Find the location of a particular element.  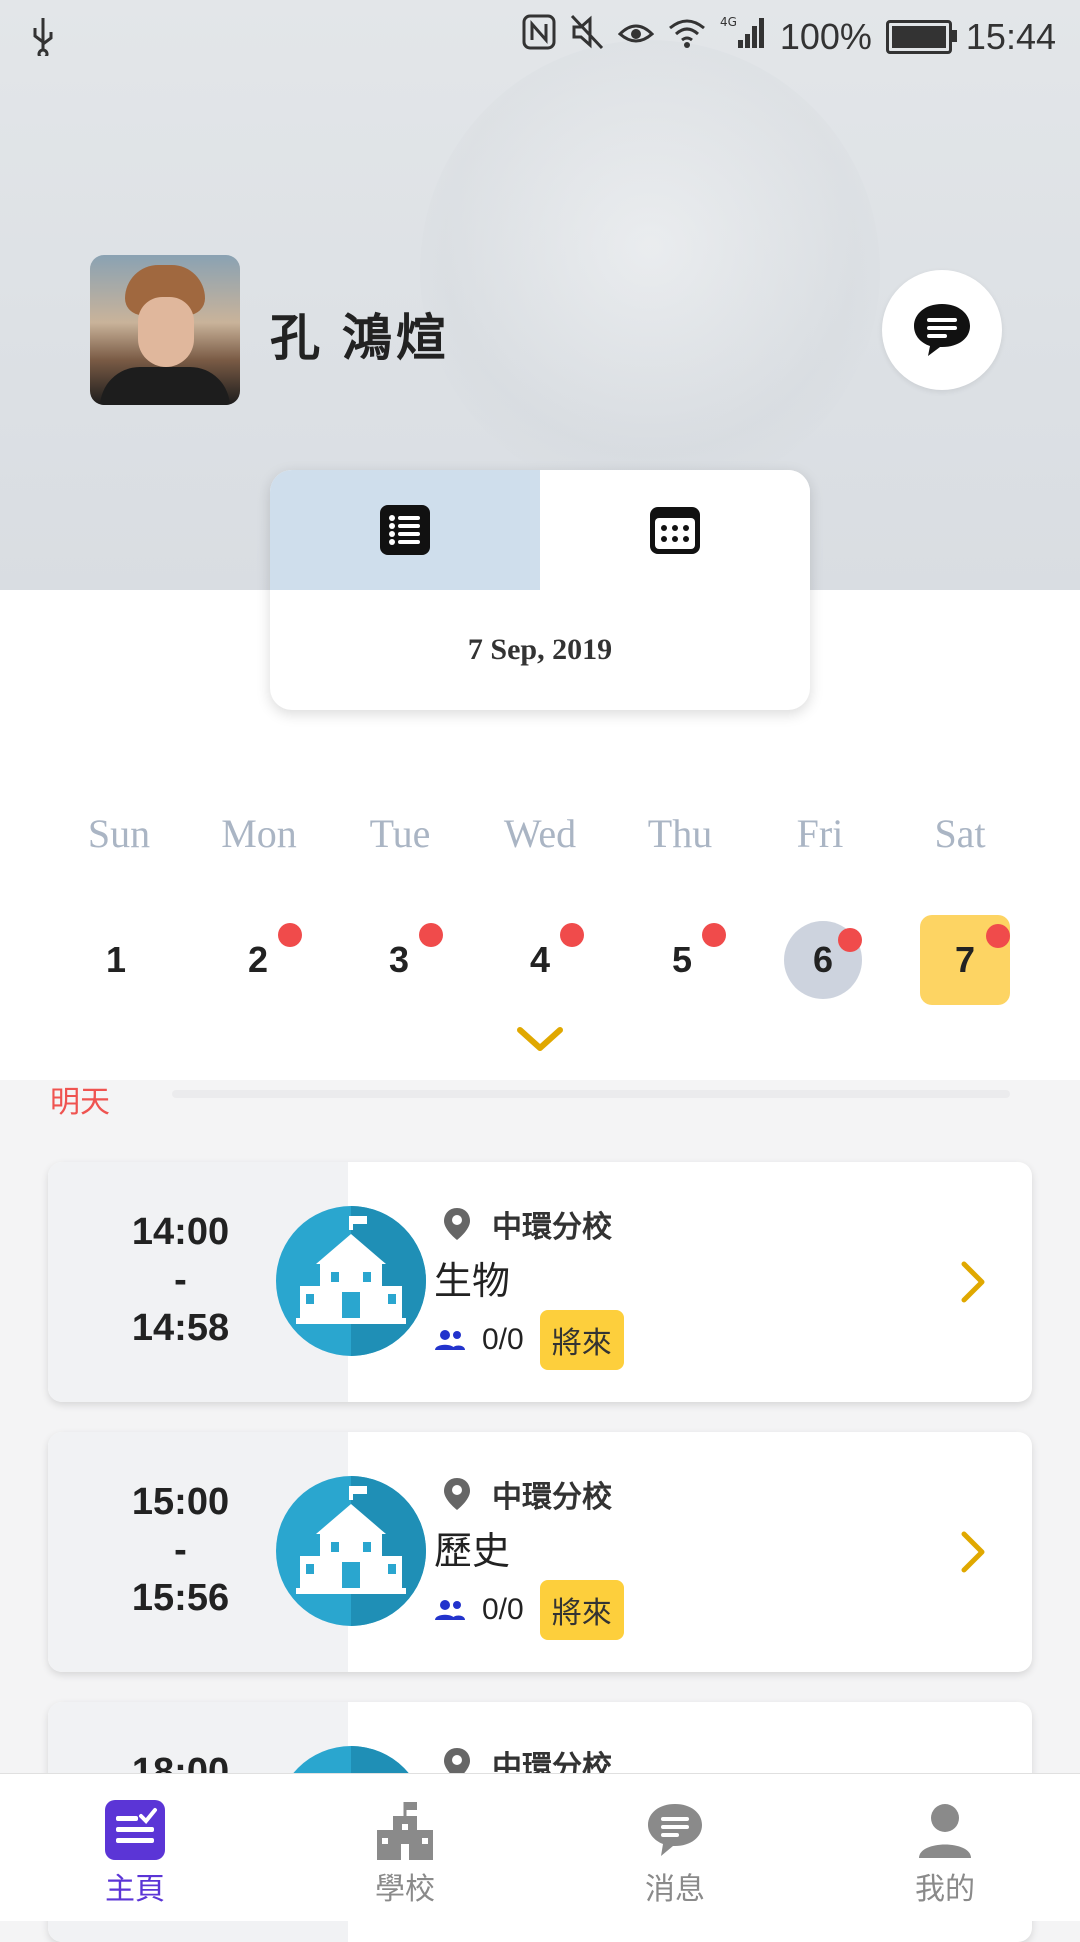

weekday-header: Sun Mon Tue Wed Thu Fri Sat is located at coordinates (540, 835).